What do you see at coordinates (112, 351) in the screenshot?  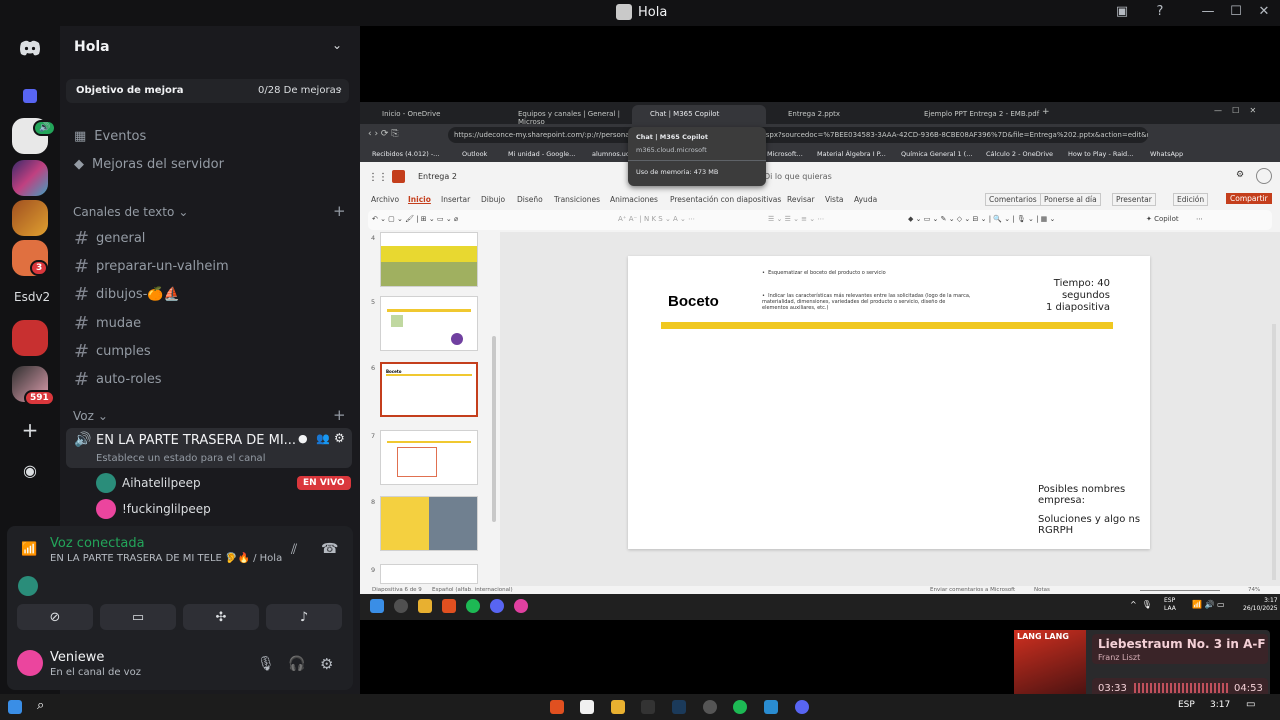 I see `channel-cumples: # cumples` at bounding box center [112, 351].